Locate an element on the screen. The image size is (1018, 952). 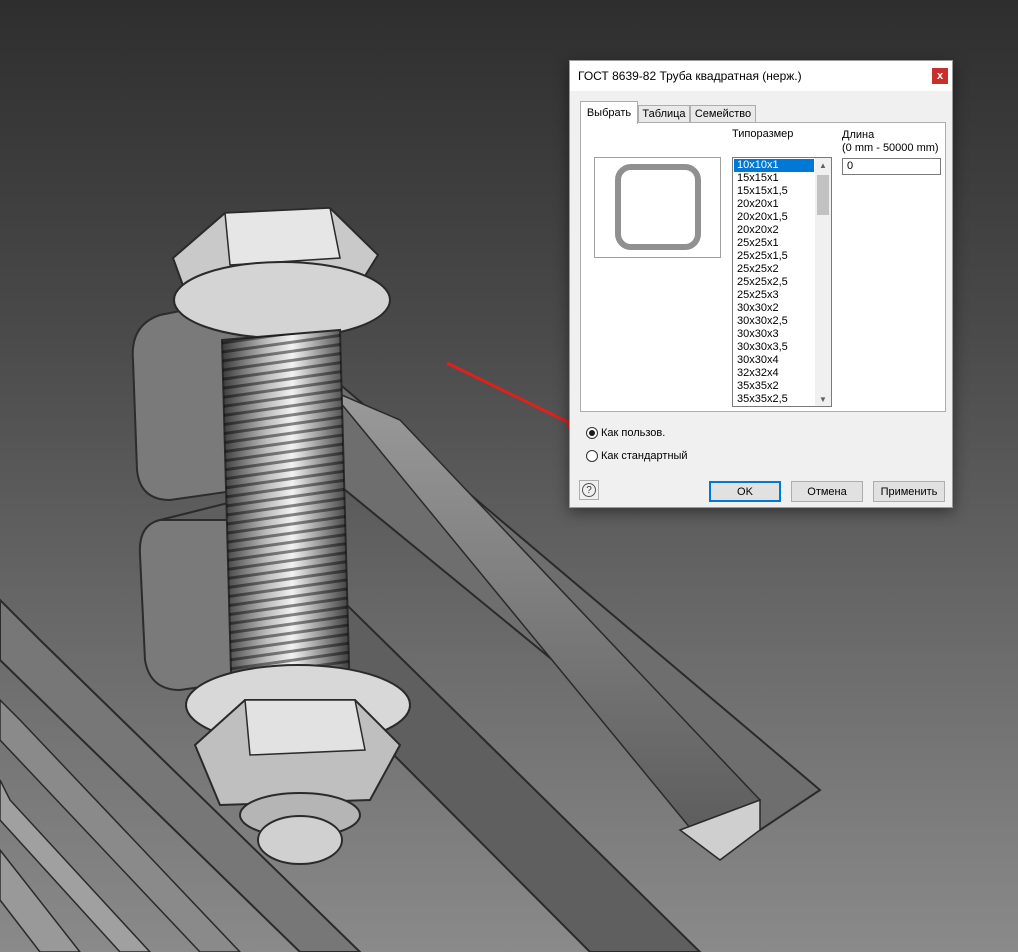
size-list-item: 10x10x1 is located at coordinates (774, 165).